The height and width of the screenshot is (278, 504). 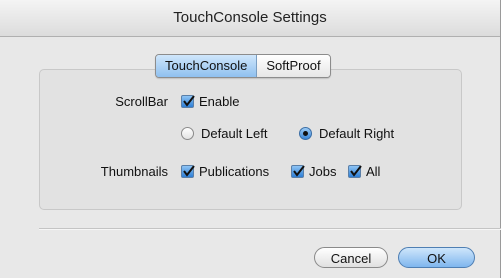 I want to click on scrollbar-enable-checkbox, so click(x=188, y=101).